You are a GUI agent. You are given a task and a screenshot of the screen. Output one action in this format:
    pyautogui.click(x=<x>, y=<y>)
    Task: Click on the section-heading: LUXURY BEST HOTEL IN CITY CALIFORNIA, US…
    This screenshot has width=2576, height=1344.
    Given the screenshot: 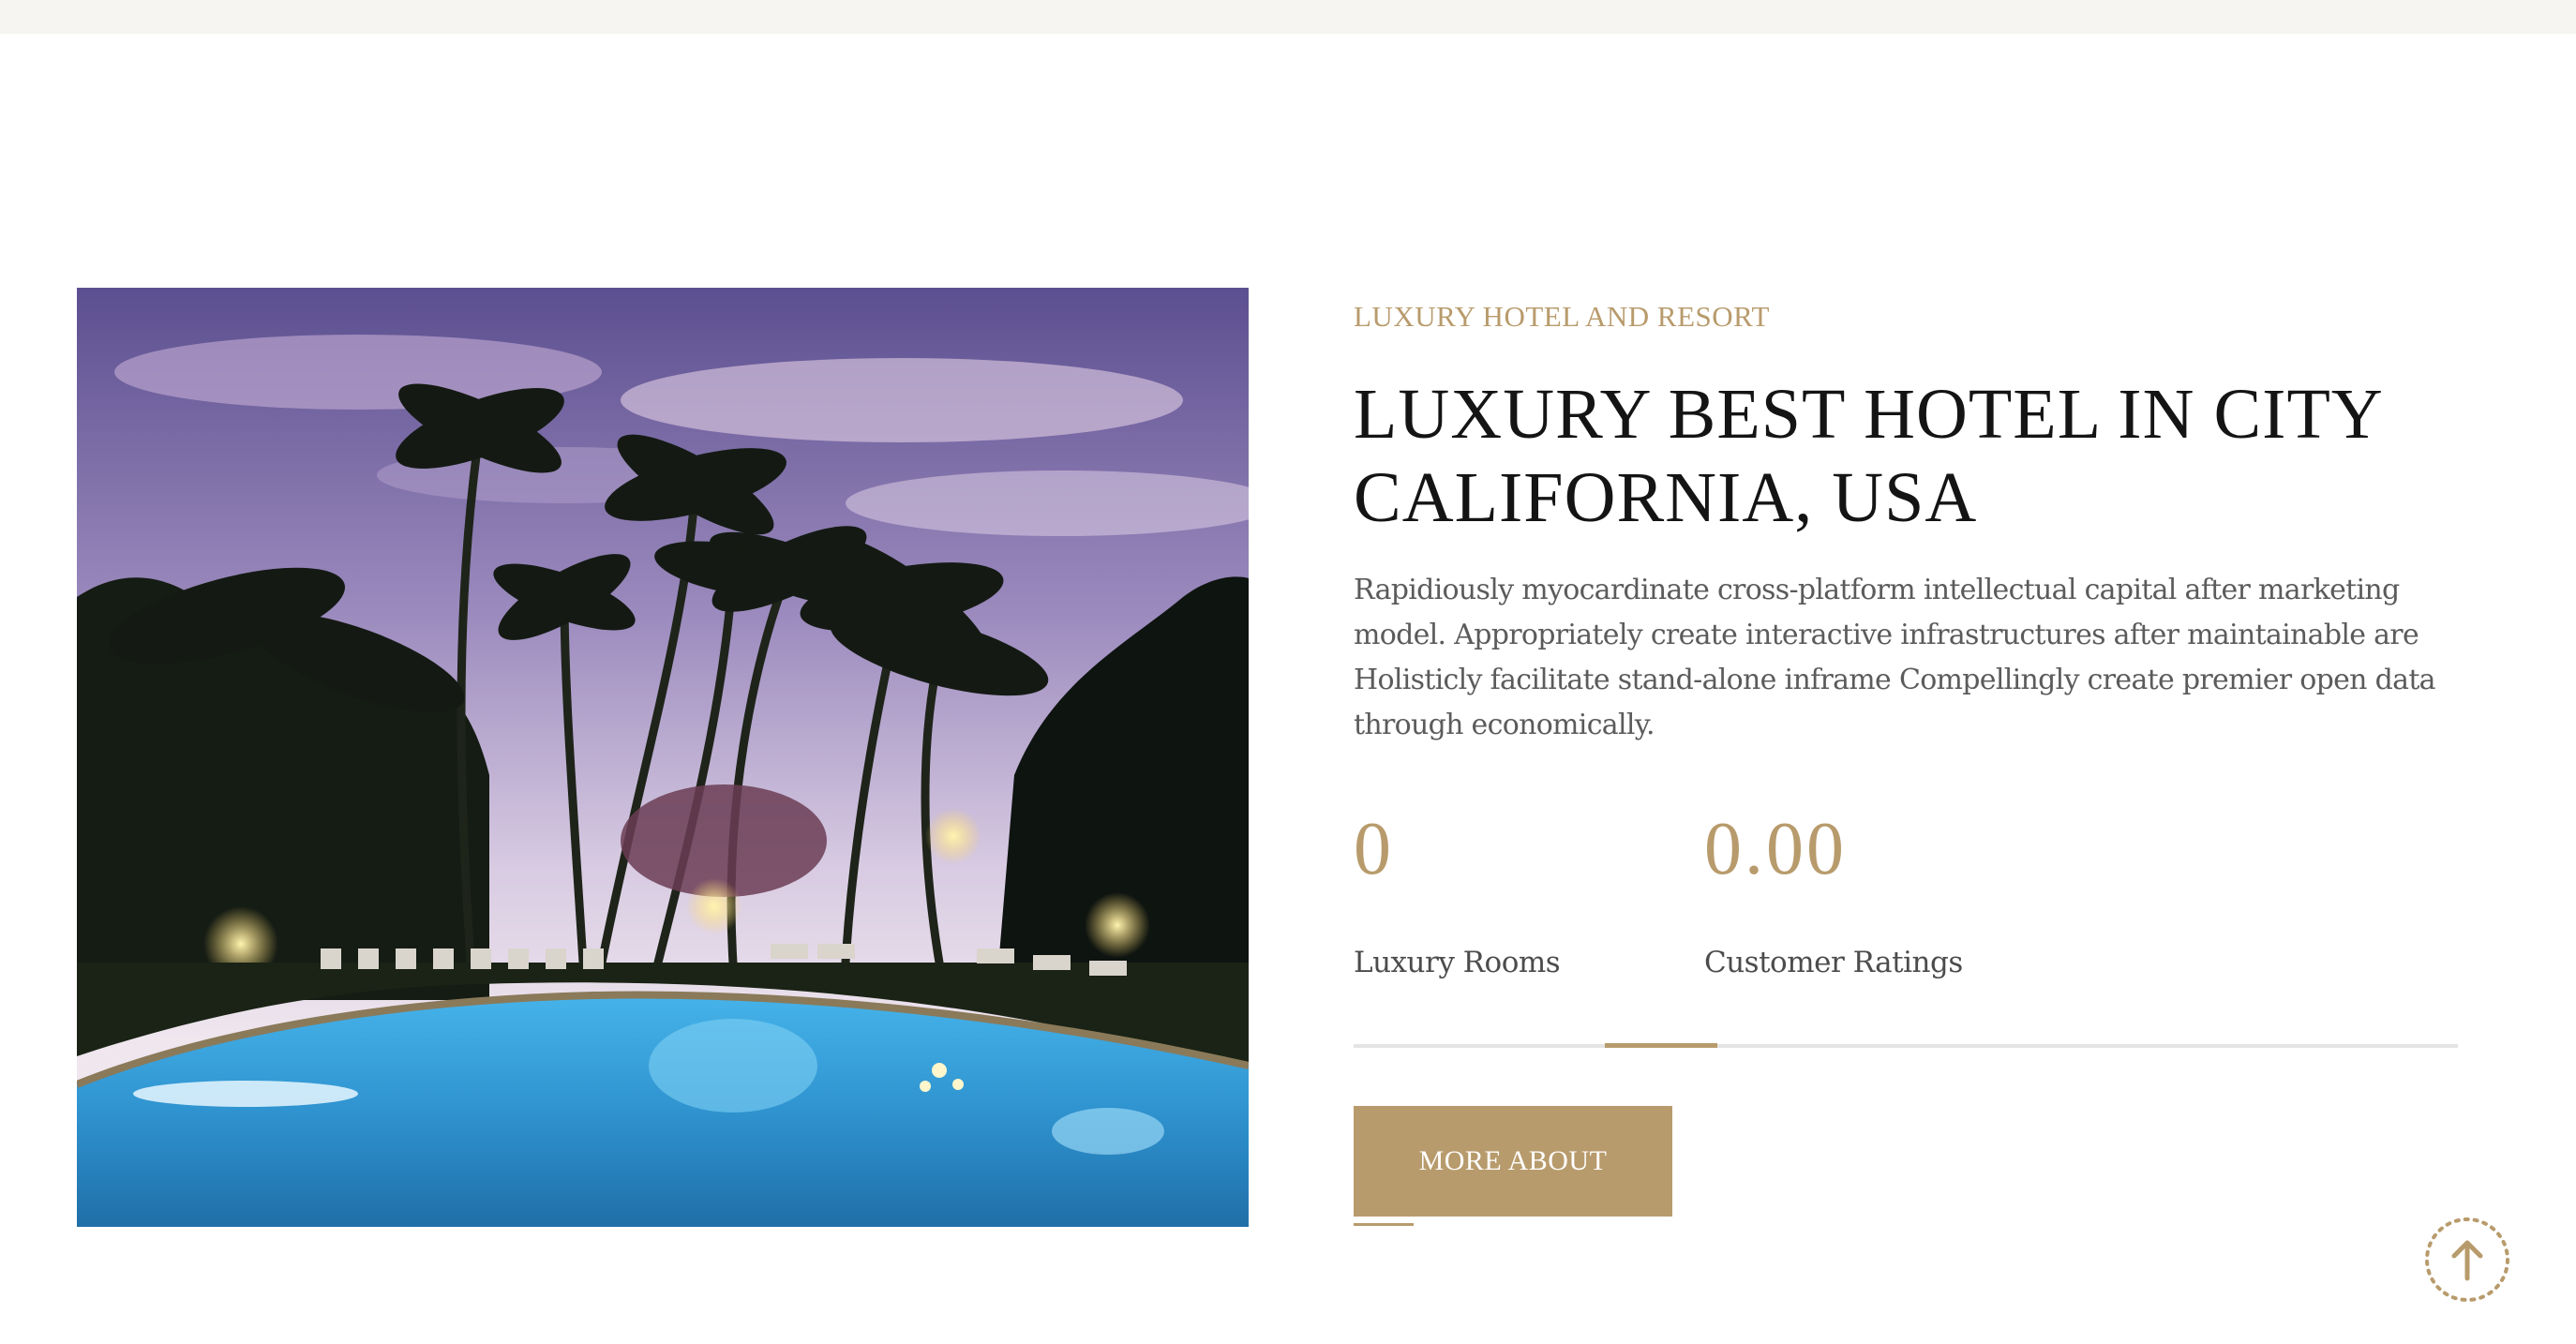 What is the action you would take?
    pyautogui.click(x=1867, y=456)
    